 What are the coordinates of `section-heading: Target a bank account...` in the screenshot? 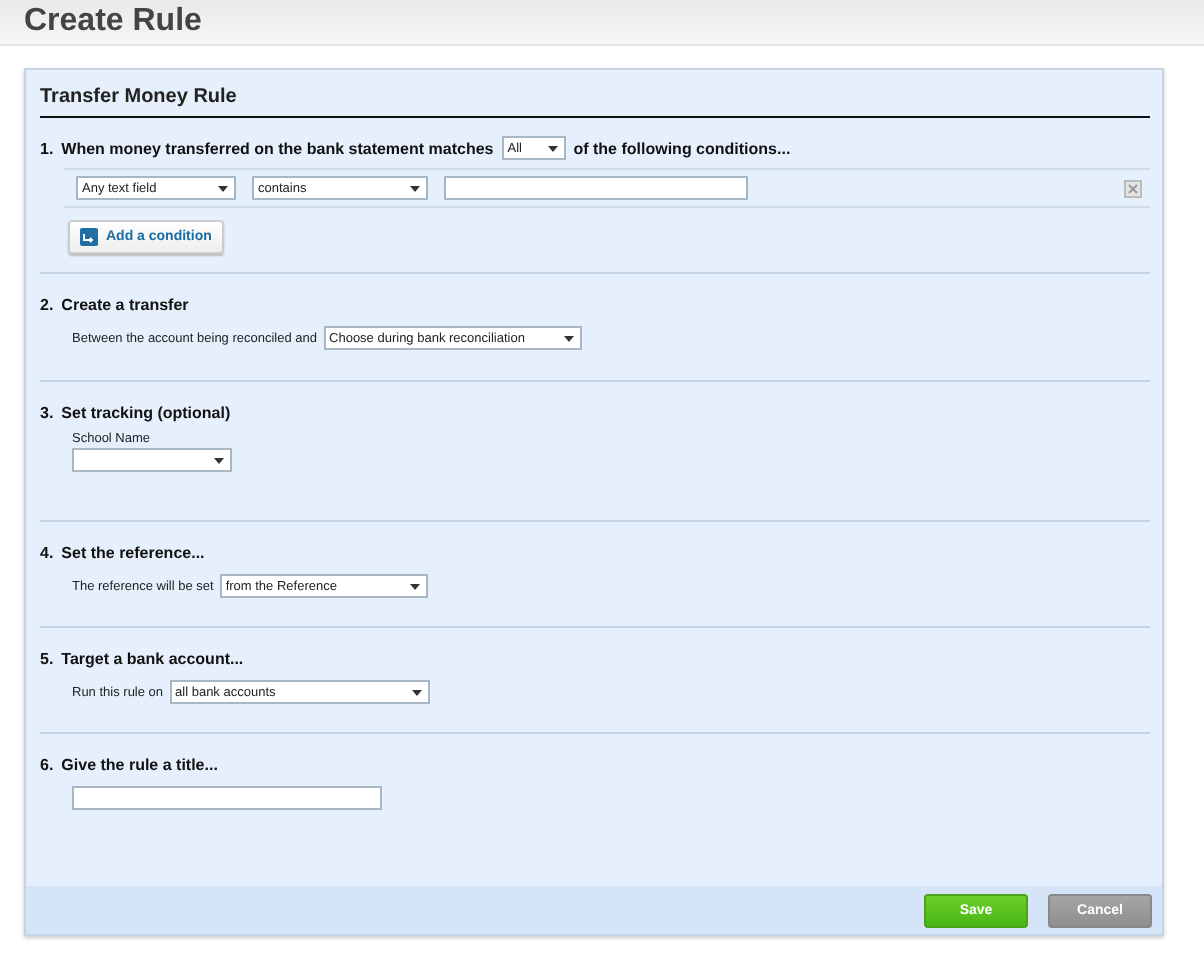 It's located at (152, 658).